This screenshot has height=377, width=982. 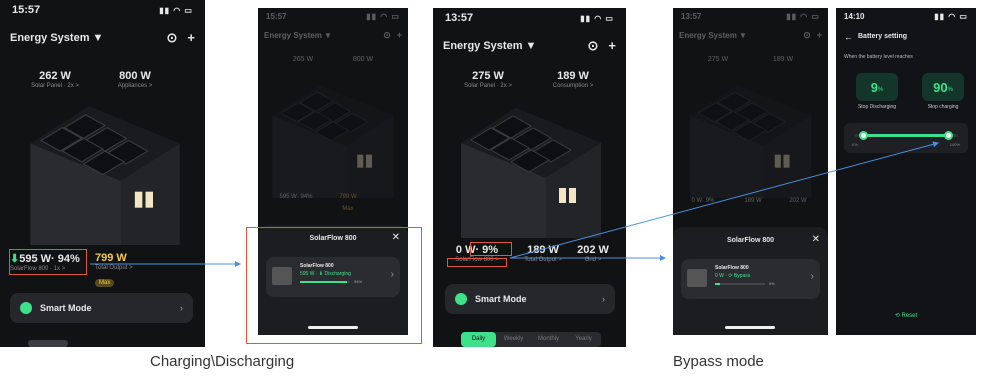 What do you see at coordinates (848, 37) in the screenshot?
I see `back-arrow-icon: ←` at bounding box center [848, 37].